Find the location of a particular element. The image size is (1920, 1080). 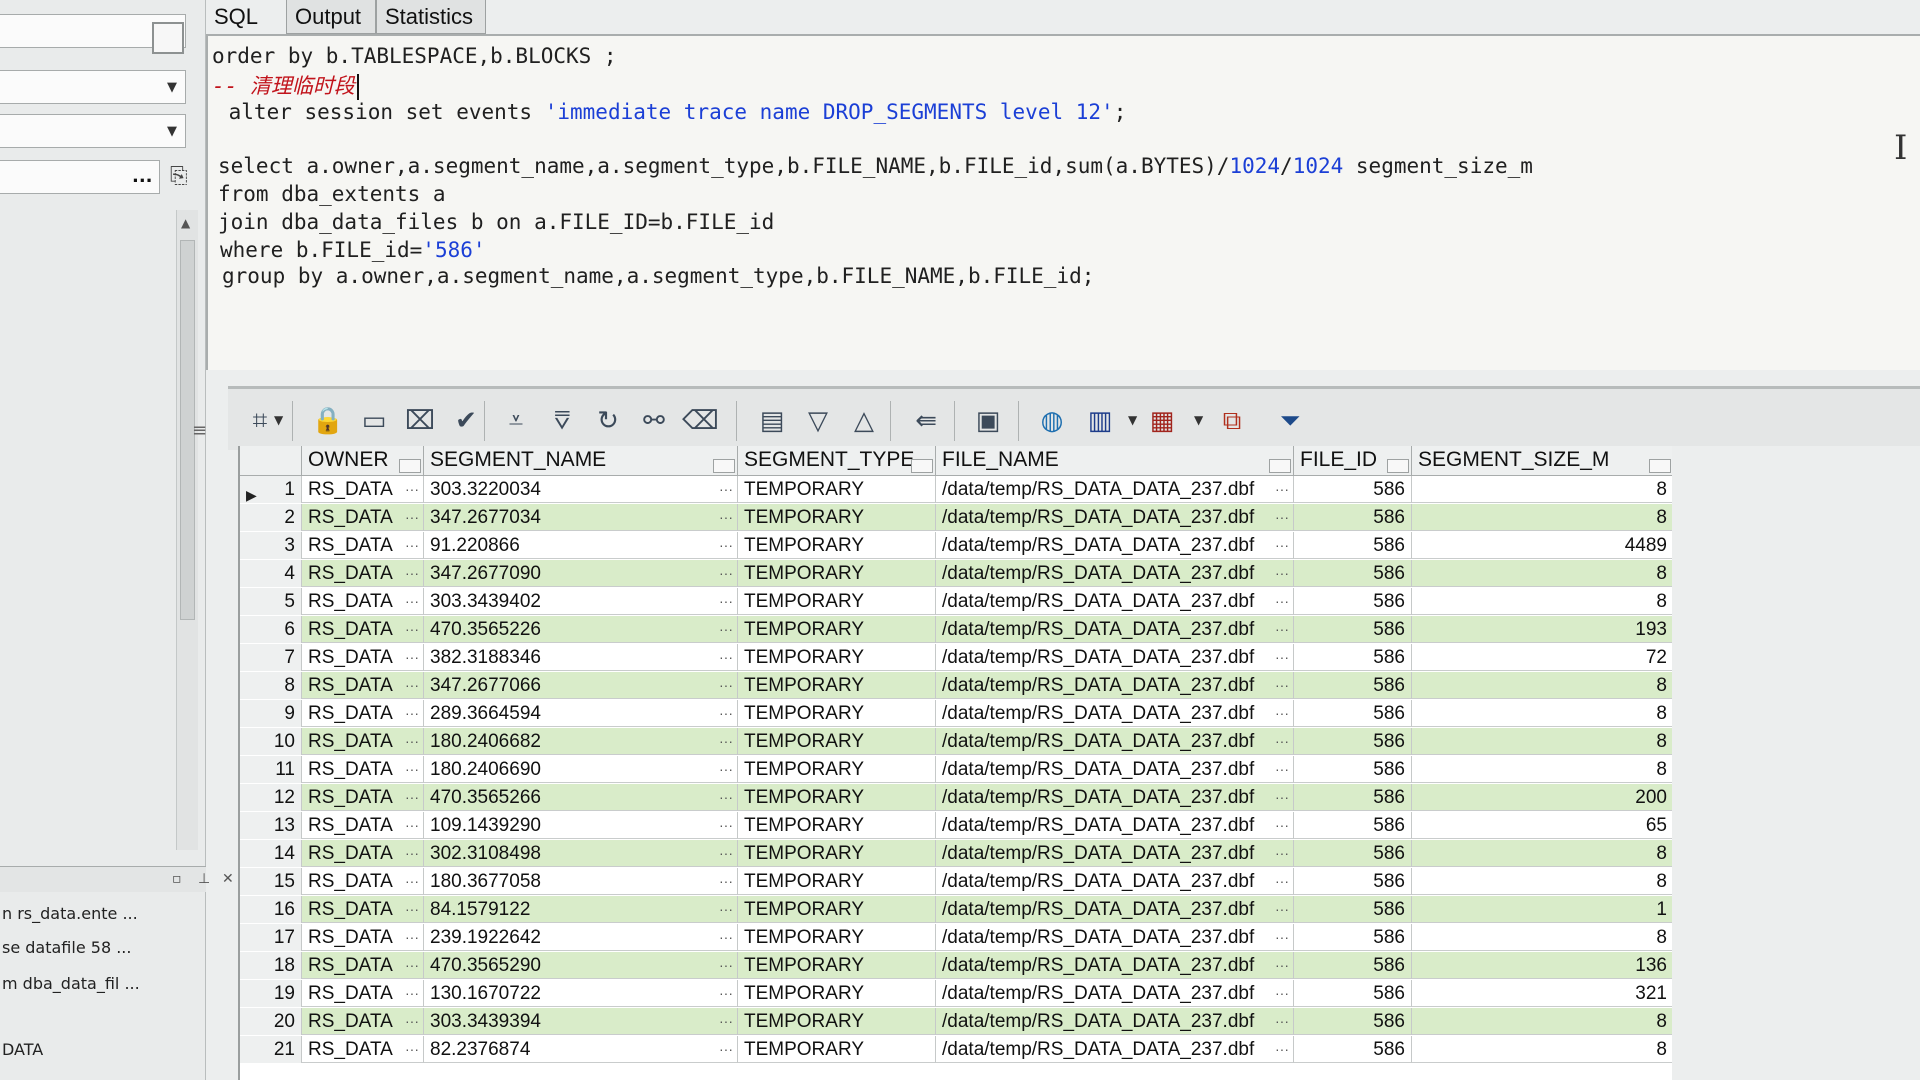

cell-segment-name: 303.3220034 ··· is located at coordinates (581, 489).